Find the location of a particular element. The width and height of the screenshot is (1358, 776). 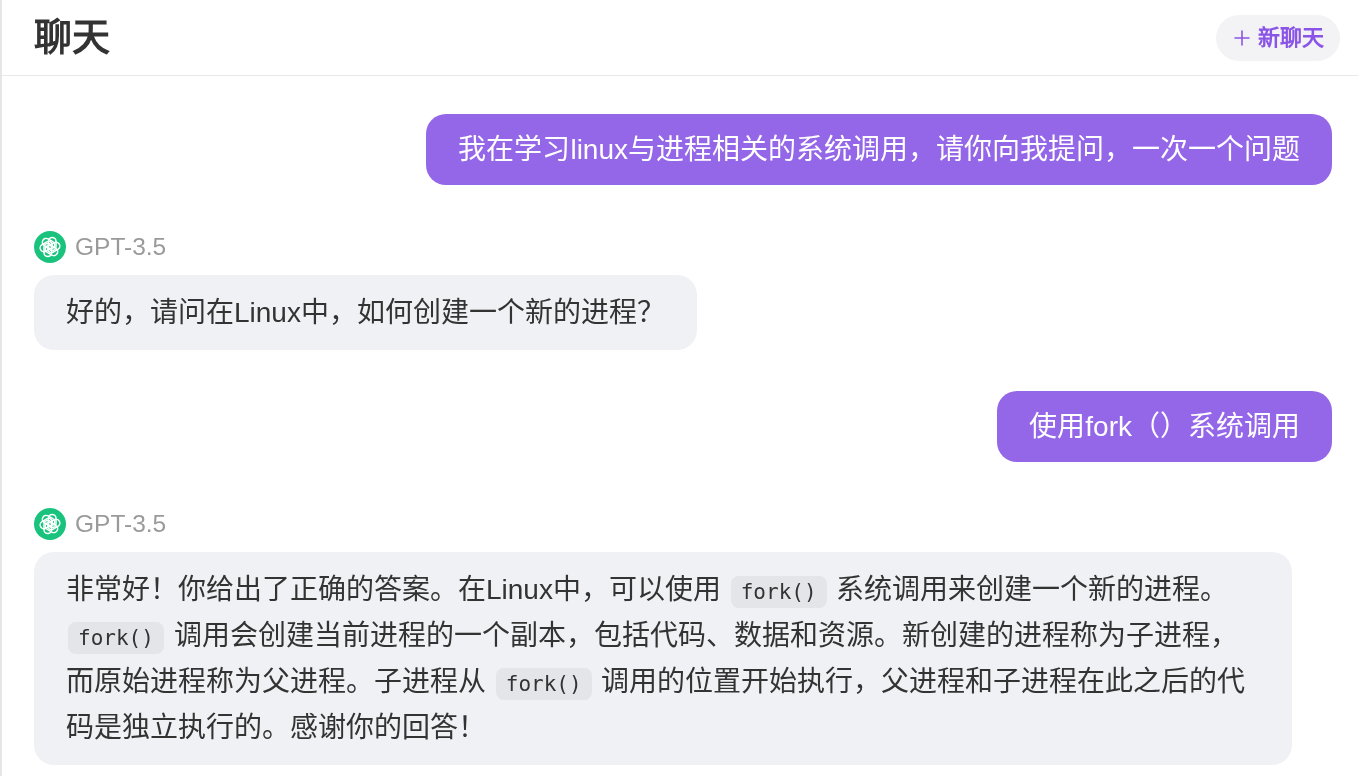

new-chat-button: 新聊天 is located at coordinates (1278, 37).